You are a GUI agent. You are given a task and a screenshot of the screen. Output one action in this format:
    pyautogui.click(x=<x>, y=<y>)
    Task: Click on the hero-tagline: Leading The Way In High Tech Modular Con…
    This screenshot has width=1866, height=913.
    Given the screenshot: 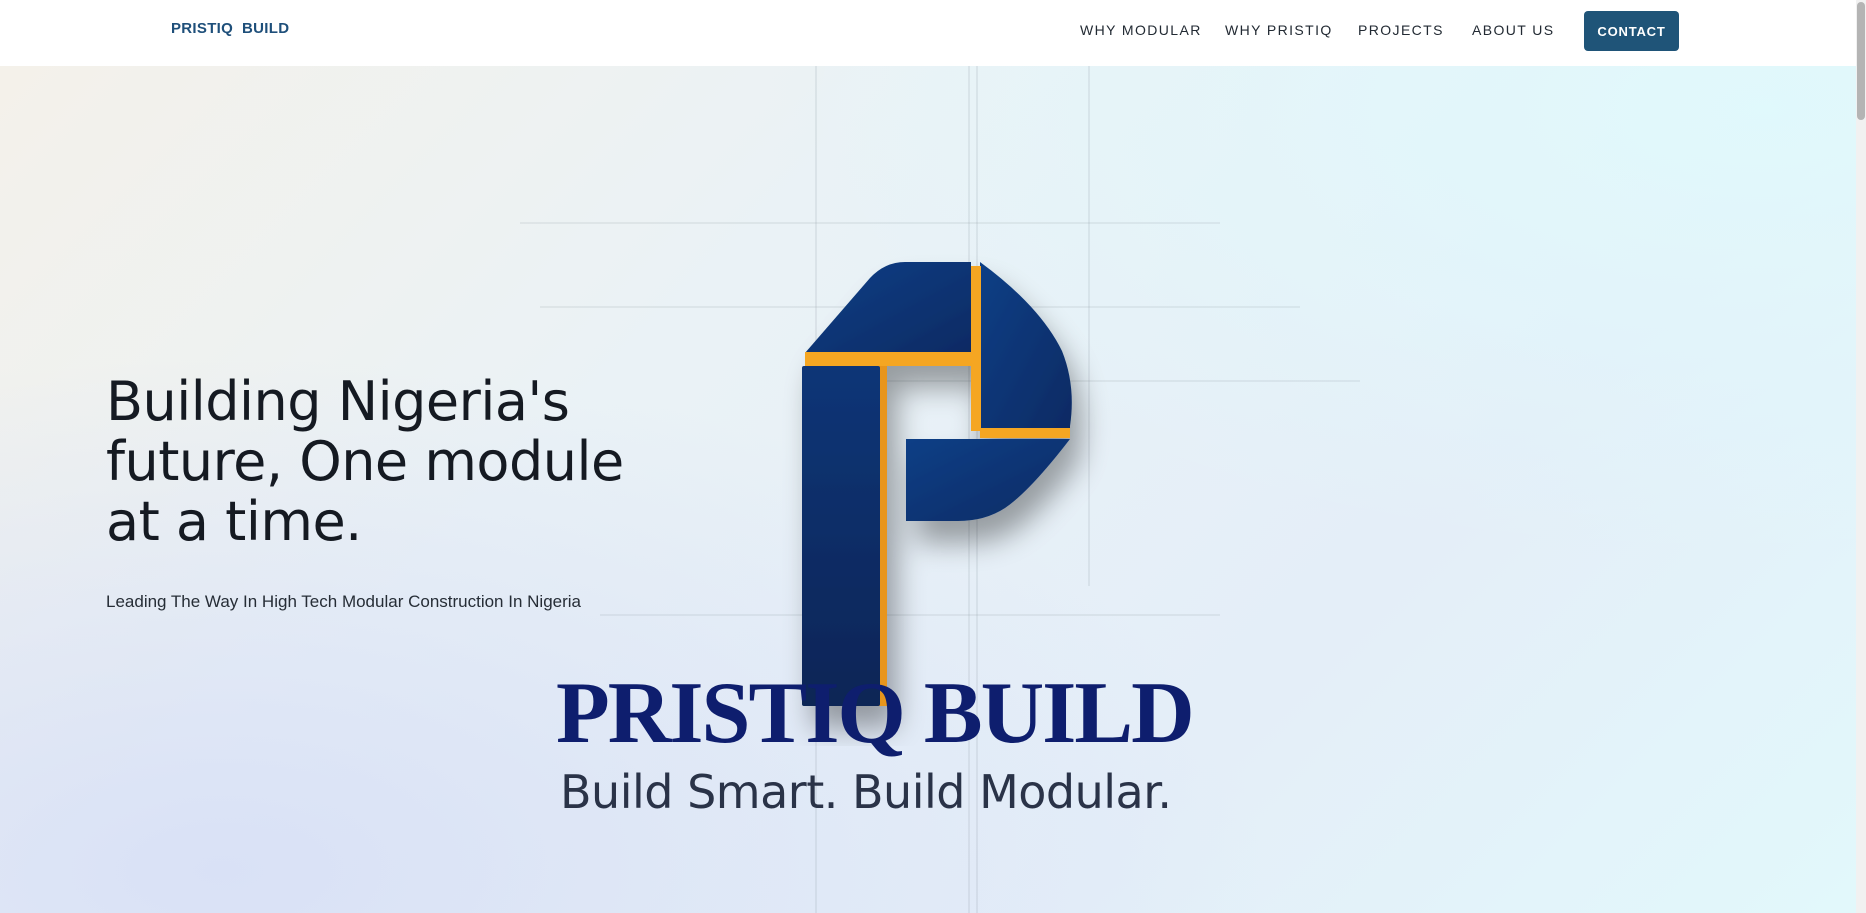 What is the action you would take?
    pyautogui.click(x=343, y=601)
    